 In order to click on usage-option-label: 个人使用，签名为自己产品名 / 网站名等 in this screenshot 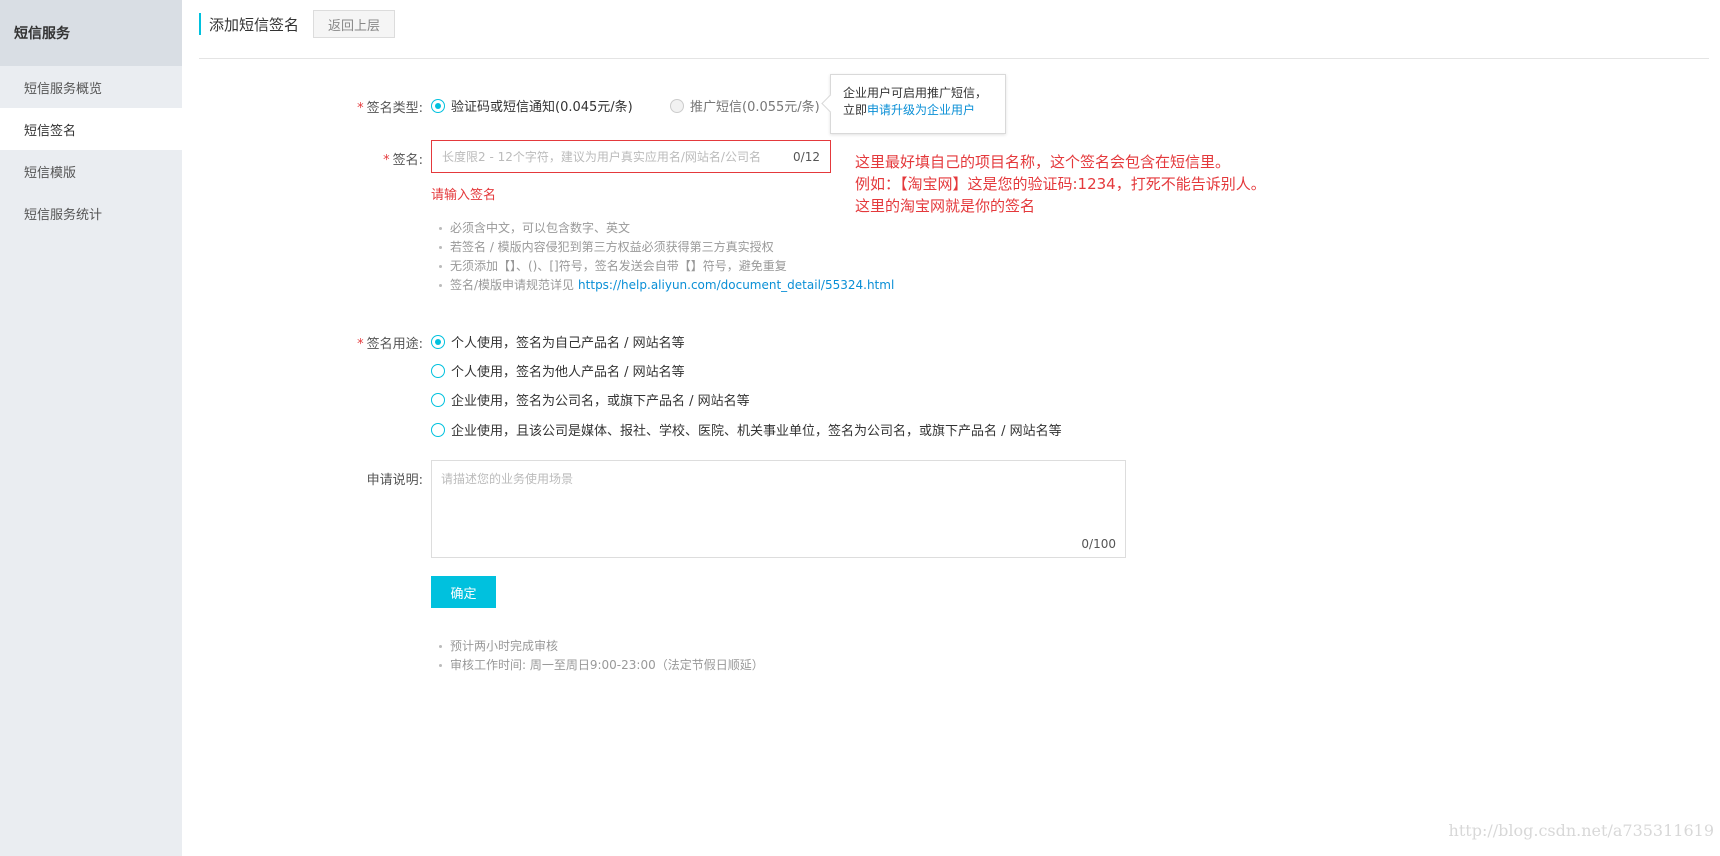, I will do `click(568, 343)`.